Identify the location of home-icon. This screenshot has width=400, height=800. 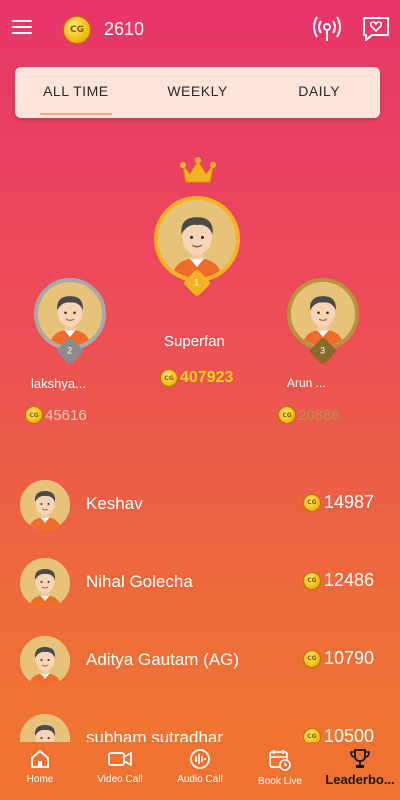
(40, 759).